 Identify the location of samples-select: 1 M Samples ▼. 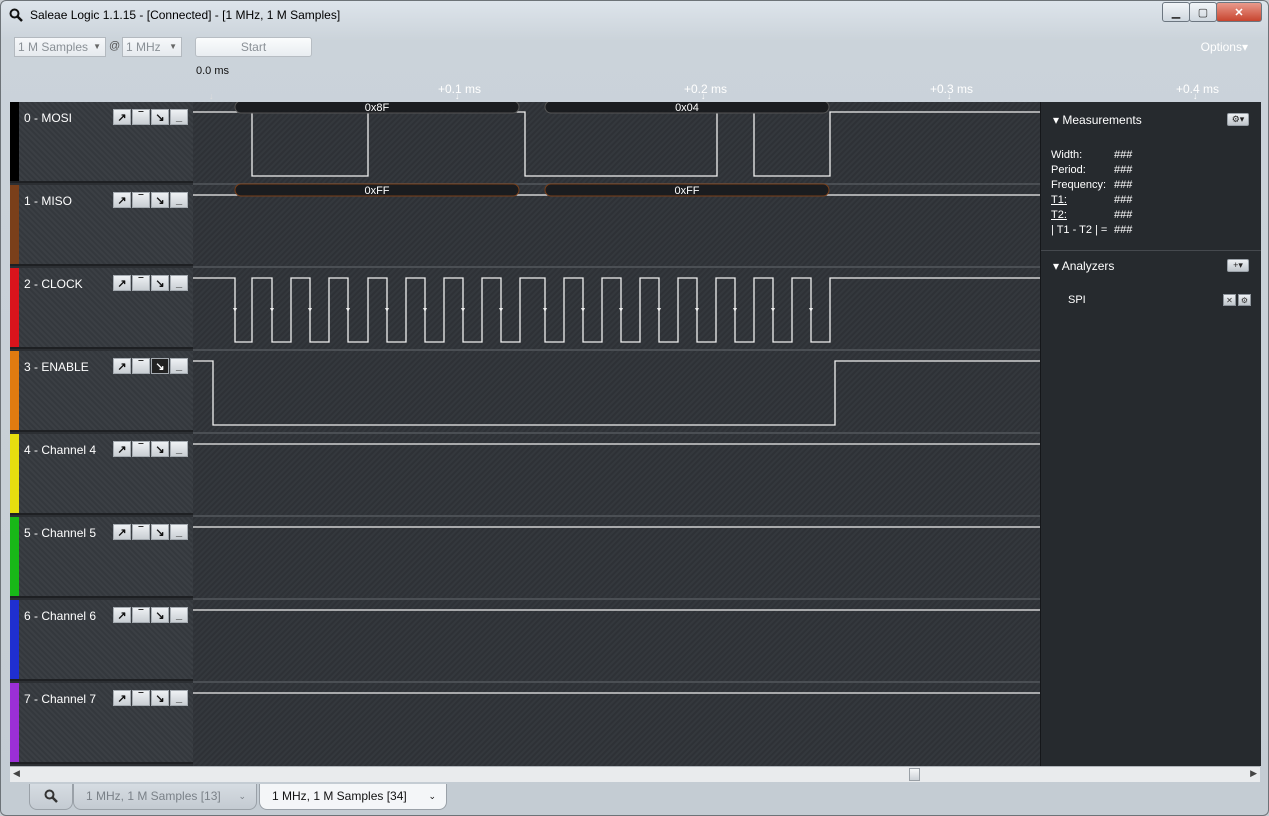
(60, 47).